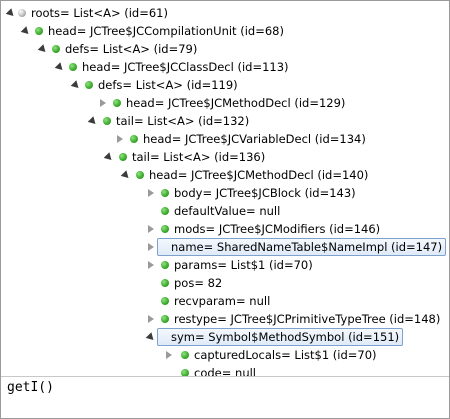 This screenshot has height=419, width=450. I want to click on tree-row-defs: defs= List<A> (id=79), so click(225, 49).